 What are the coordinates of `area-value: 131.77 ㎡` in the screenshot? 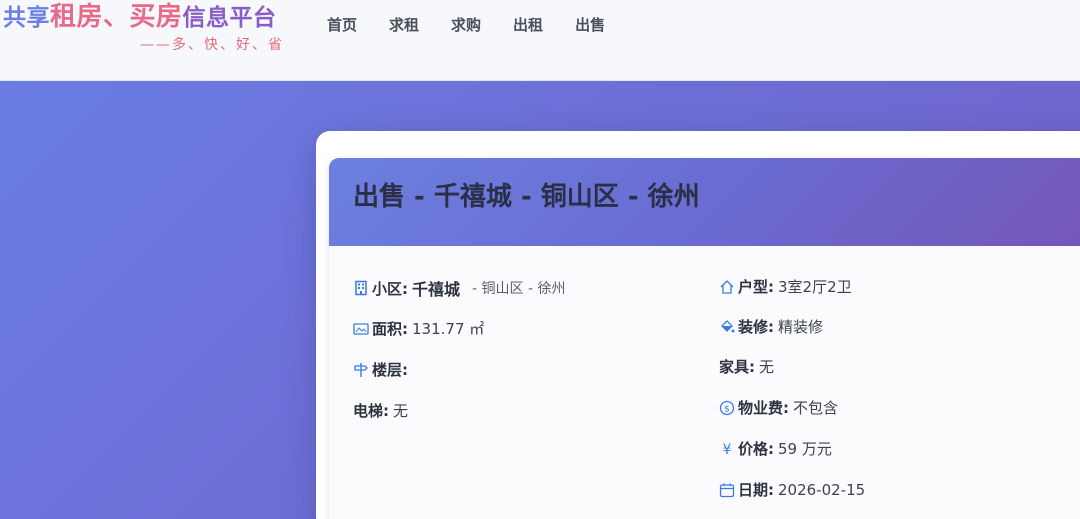 It's located at (448, 329).